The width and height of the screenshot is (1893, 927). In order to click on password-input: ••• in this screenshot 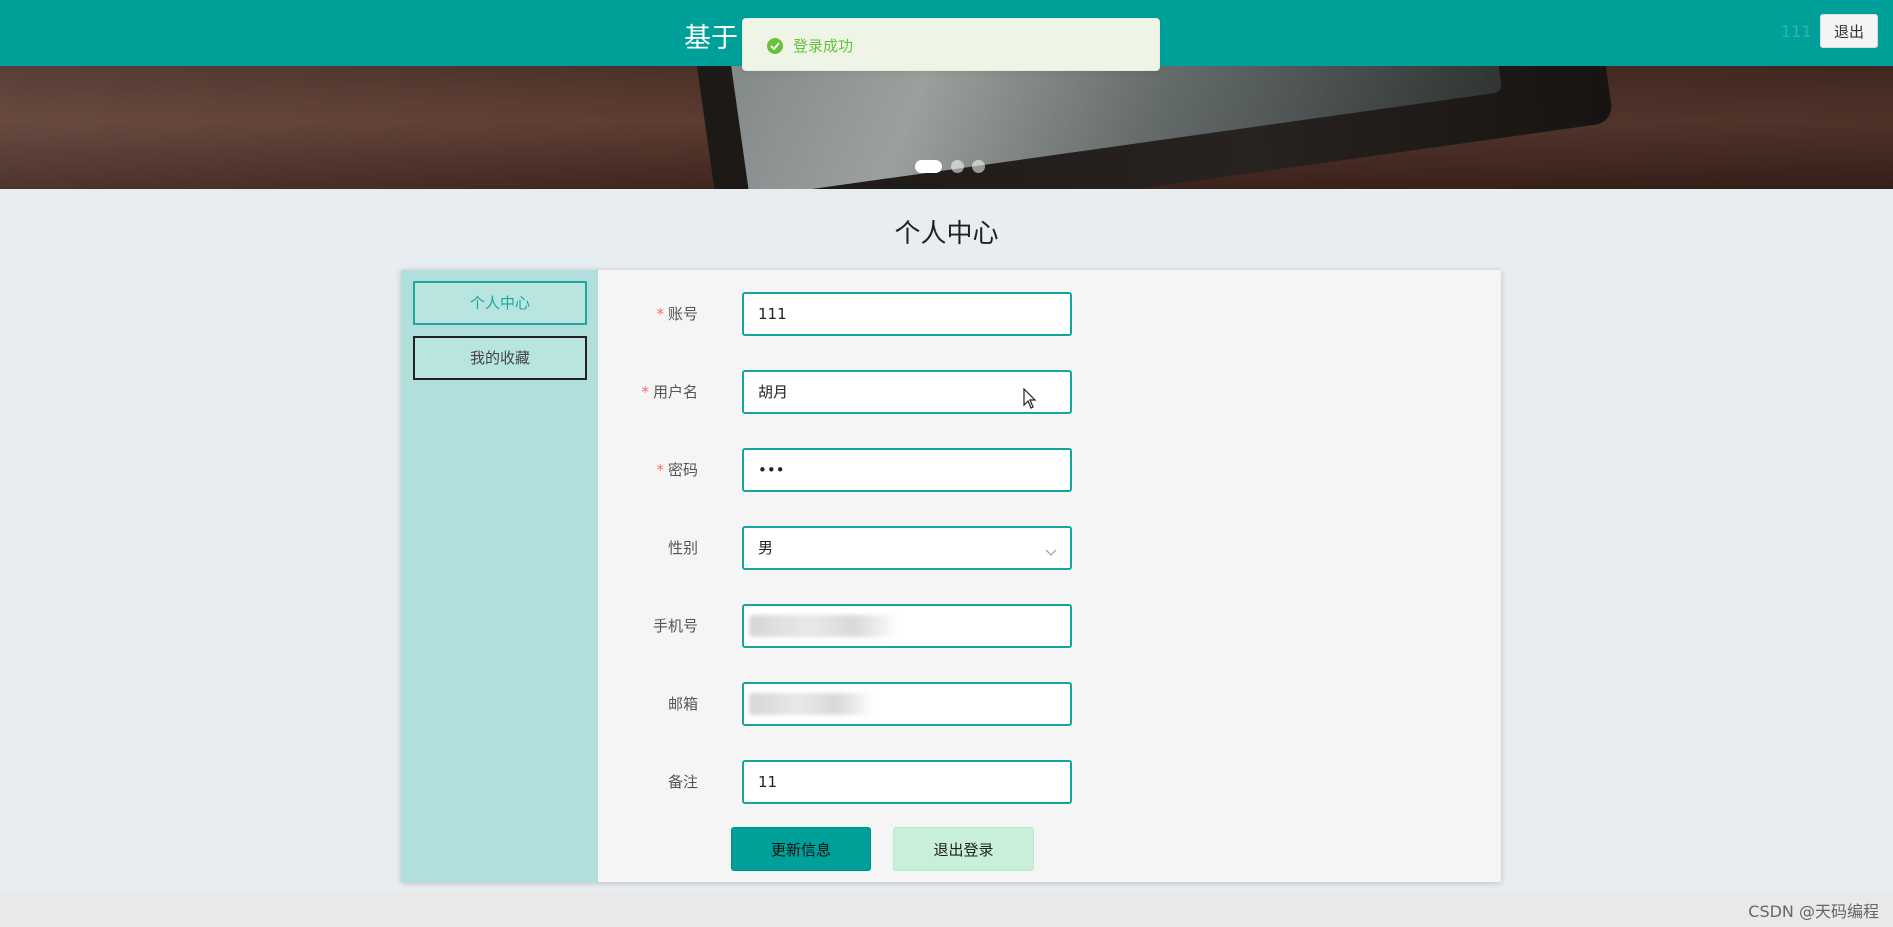, I will do `click(907, 470)`.